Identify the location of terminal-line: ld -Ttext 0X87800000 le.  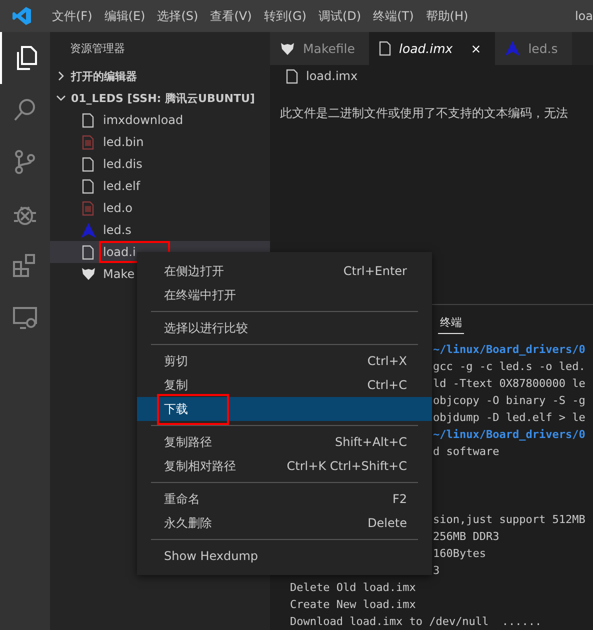
(509, 384).